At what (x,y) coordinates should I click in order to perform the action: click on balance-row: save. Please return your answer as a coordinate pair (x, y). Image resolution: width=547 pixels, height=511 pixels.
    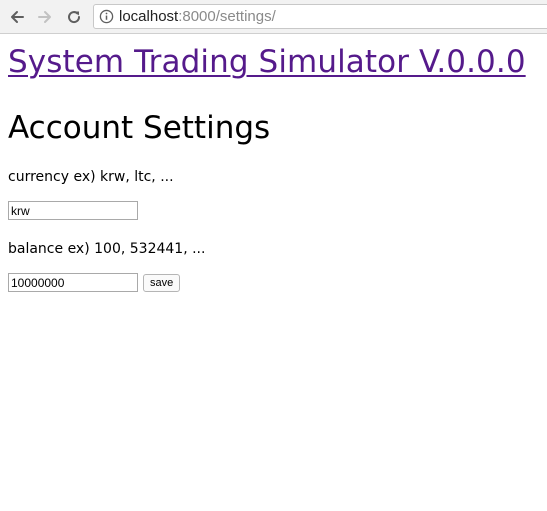
    Looking at the image, I should click on (273, 282).